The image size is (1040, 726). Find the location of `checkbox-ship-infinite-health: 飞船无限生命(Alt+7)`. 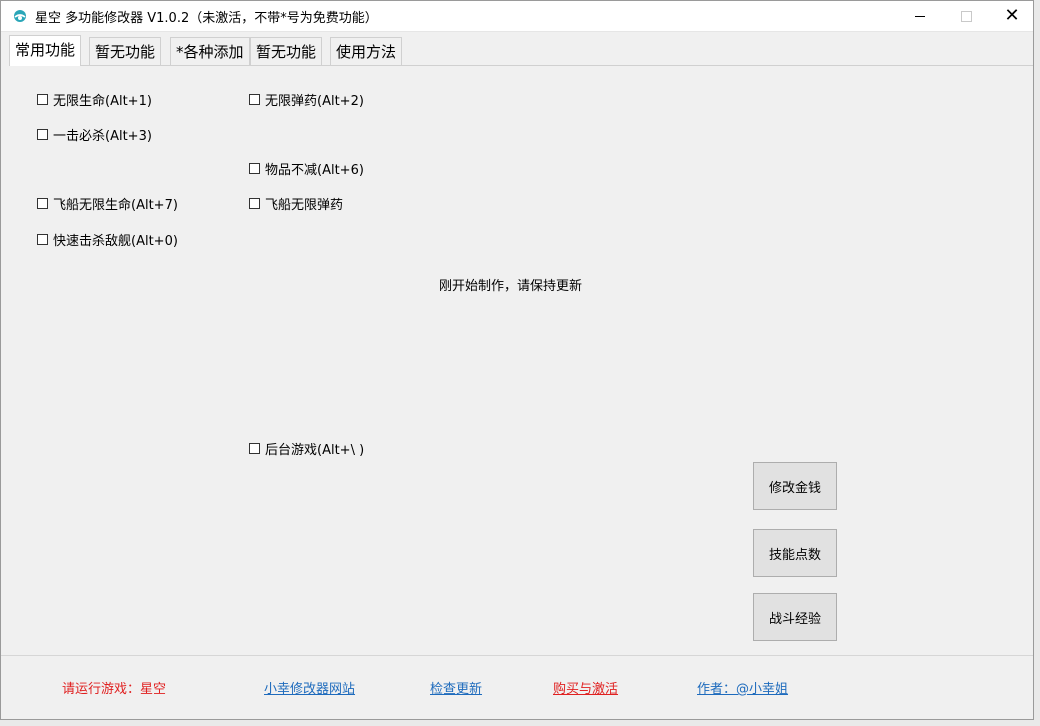

checkbox-ship-infinite-health: 飞船无限生命(Alt+7) is located at coordinates (107, 203).